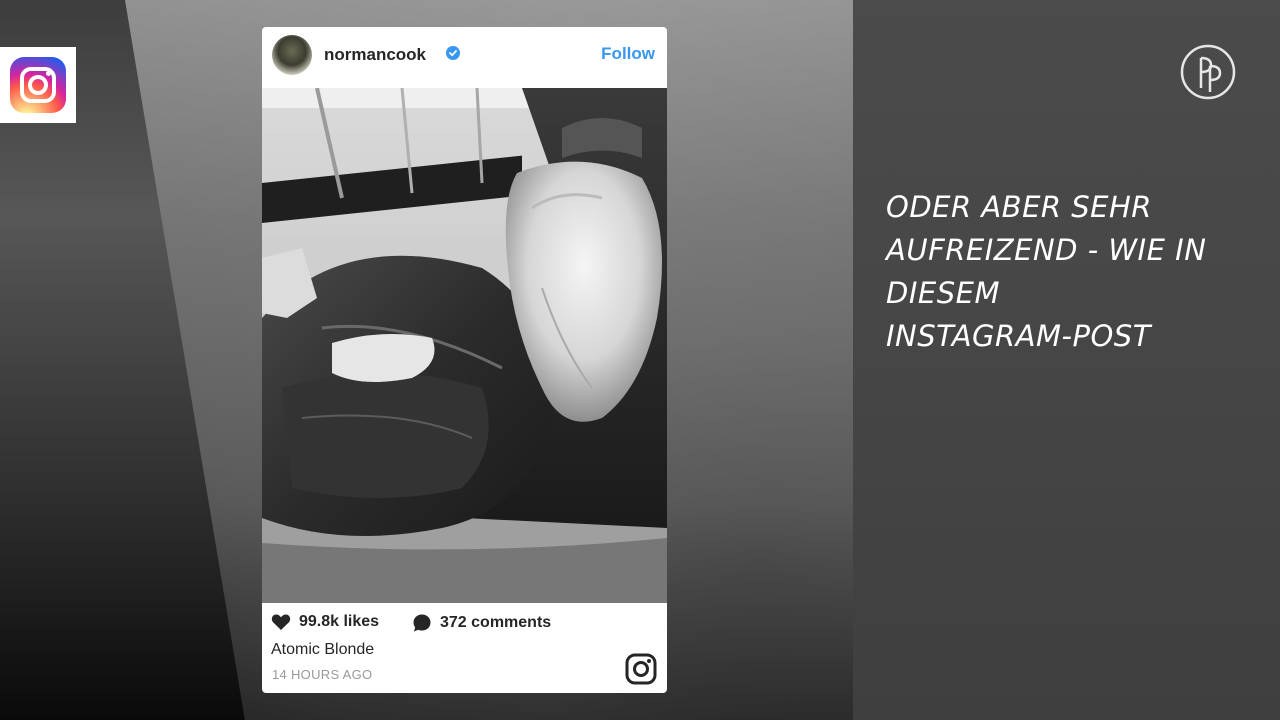 The height and width of the screenshot is (720, 1280). Describe the element at coordinates (628, 54) in the screenshot. I see `follow-button: Follow` at that location.